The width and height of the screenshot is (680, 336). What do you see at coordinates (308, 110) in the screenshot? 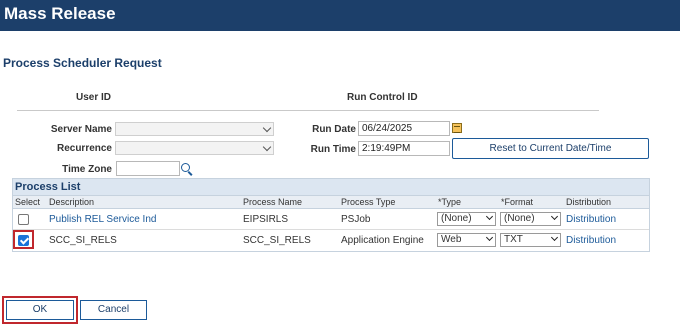
I see `divider` at bounding box center [308, 110].